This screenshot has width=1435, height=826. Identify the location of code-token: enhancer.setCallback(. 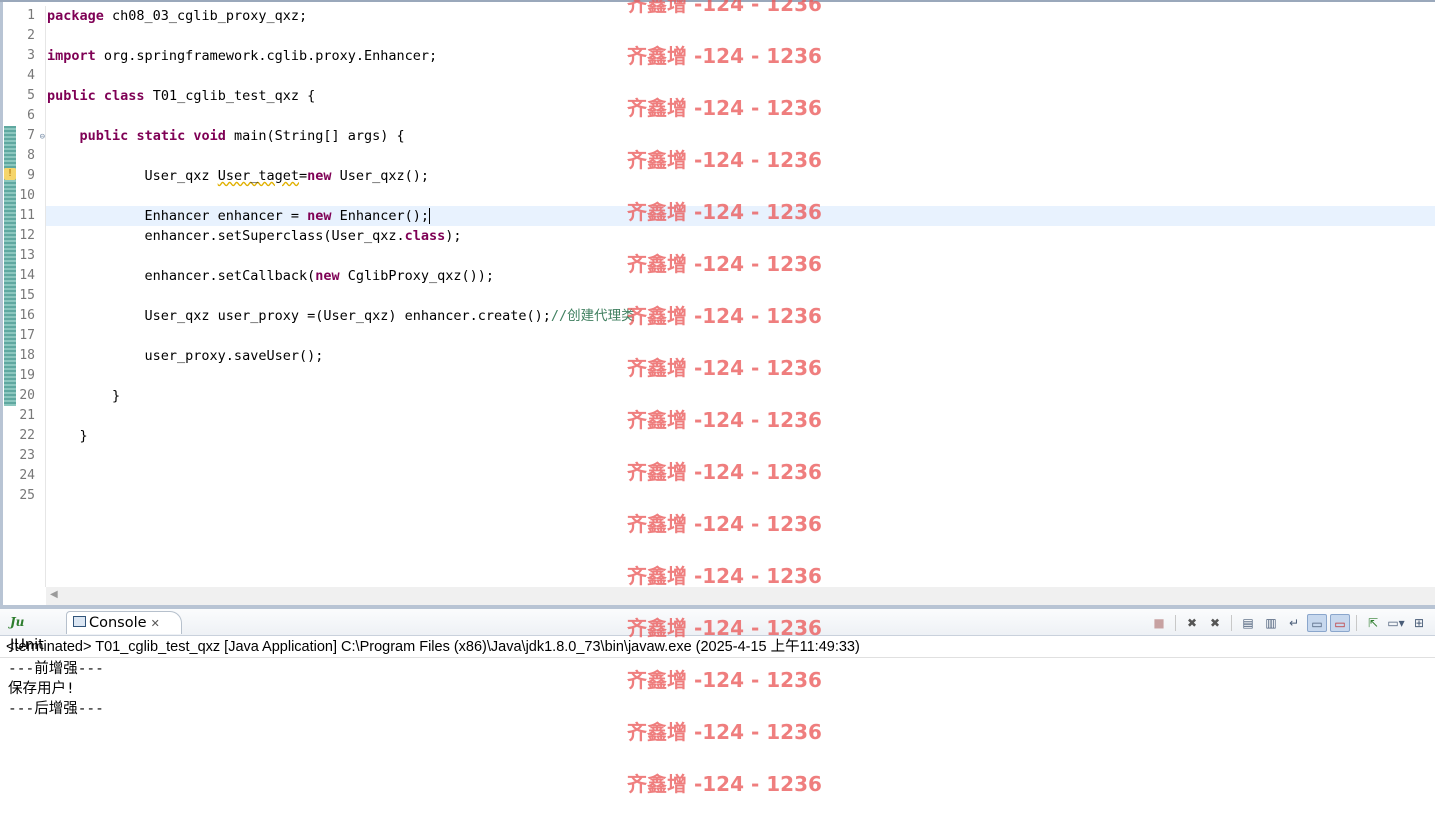
(181, 276).